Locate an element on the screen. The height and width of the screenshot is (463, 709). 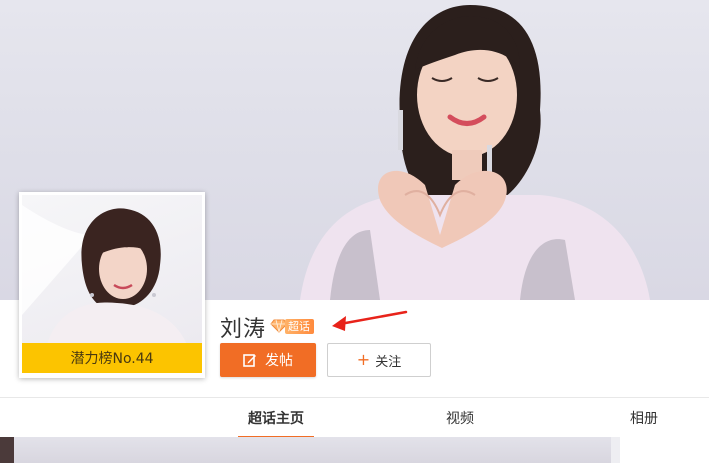
tab-video: 视频 is located at coordinates (460, 418).